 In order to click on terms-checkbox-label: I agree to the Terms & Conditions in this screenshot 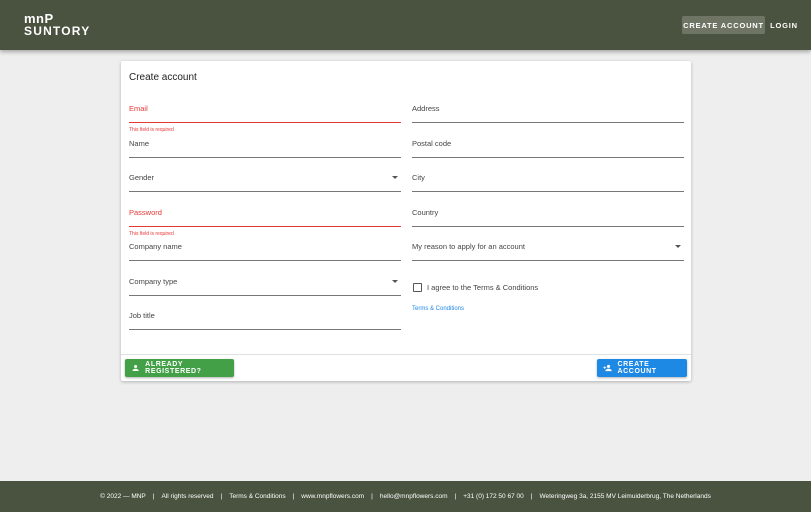, I will do `click(482, 287)`.